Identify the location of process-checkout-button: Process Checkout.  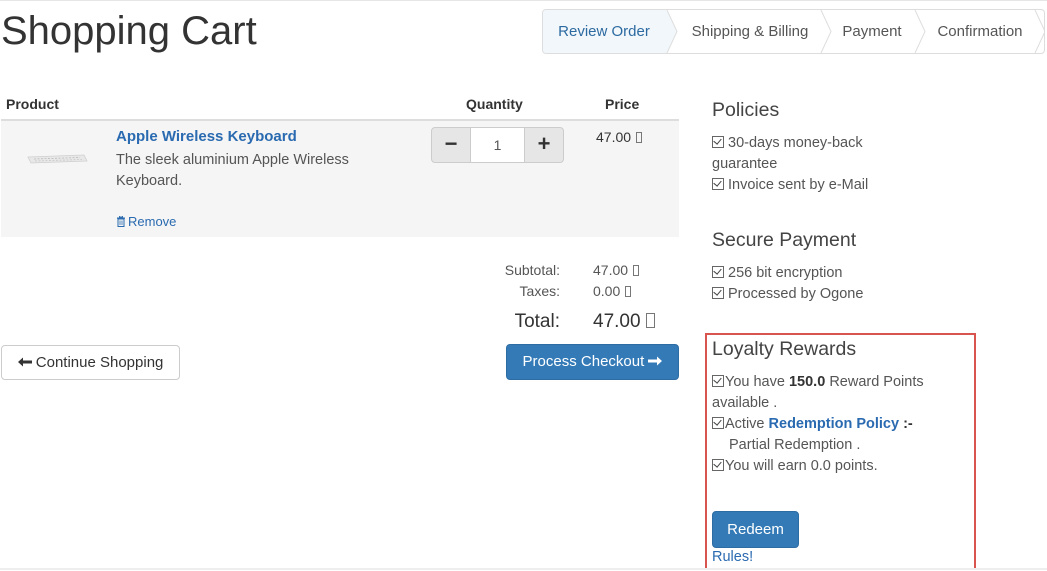
(592, 362).